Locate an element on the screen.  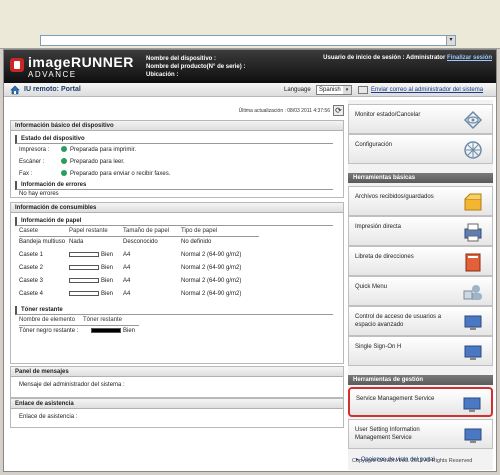
paper-header-size: Tamaño de papel is located at coordinates (146, 231).